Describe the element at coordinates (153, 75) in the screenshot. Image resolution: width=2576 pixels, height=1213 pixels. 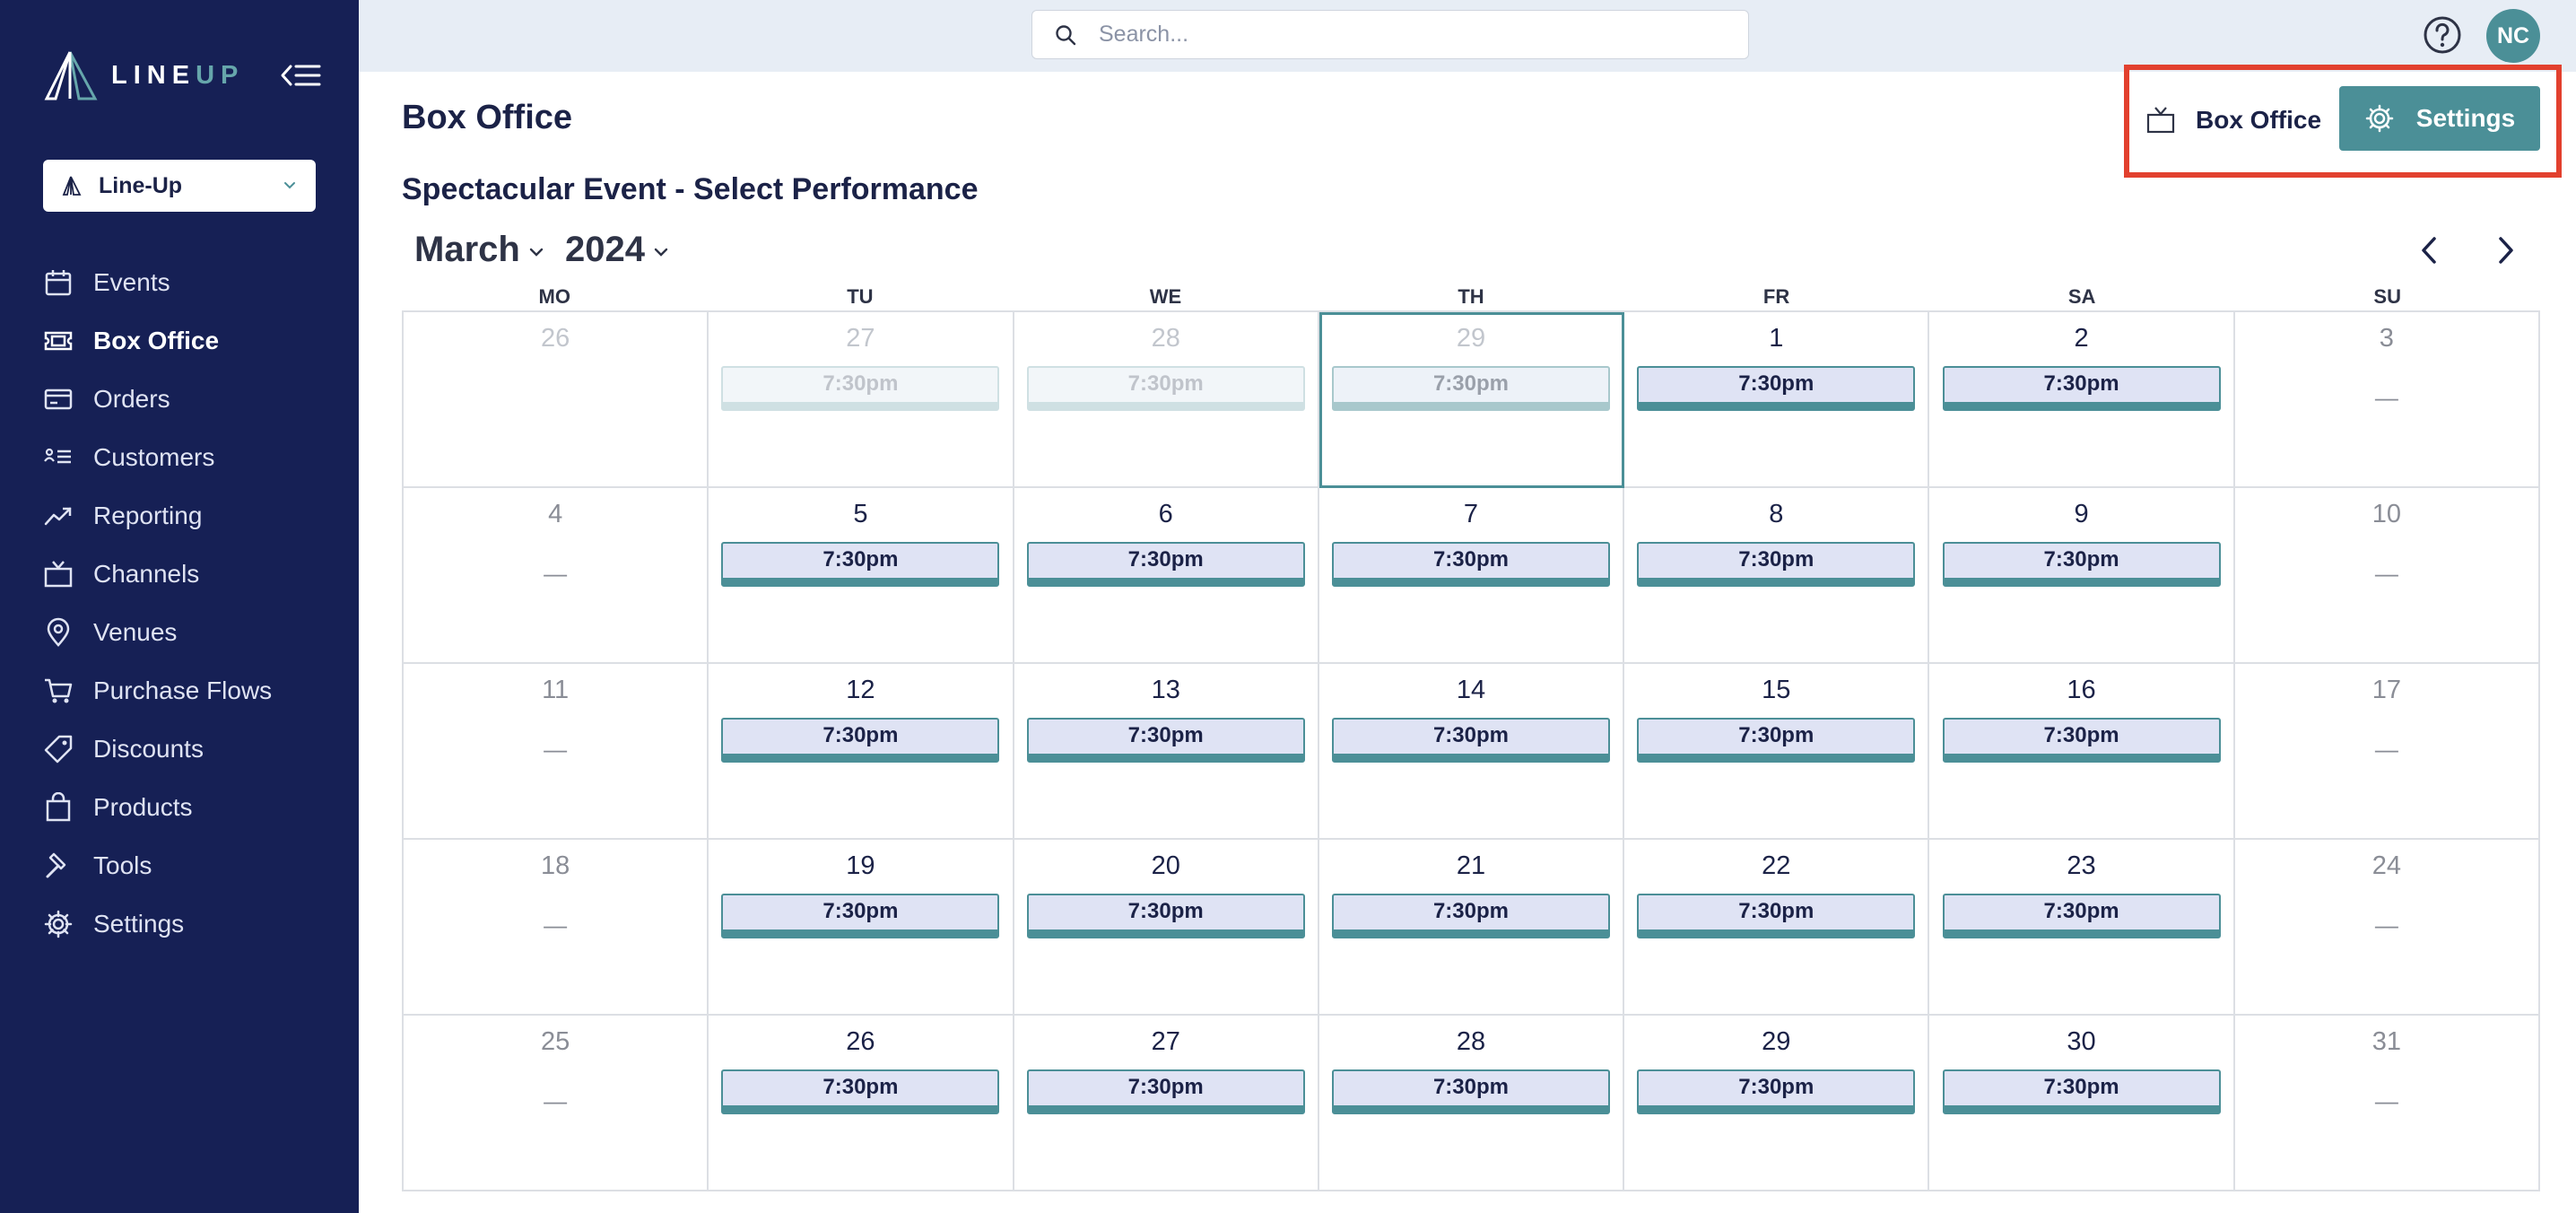
I see `brand-logo-main: LINE` at that location.